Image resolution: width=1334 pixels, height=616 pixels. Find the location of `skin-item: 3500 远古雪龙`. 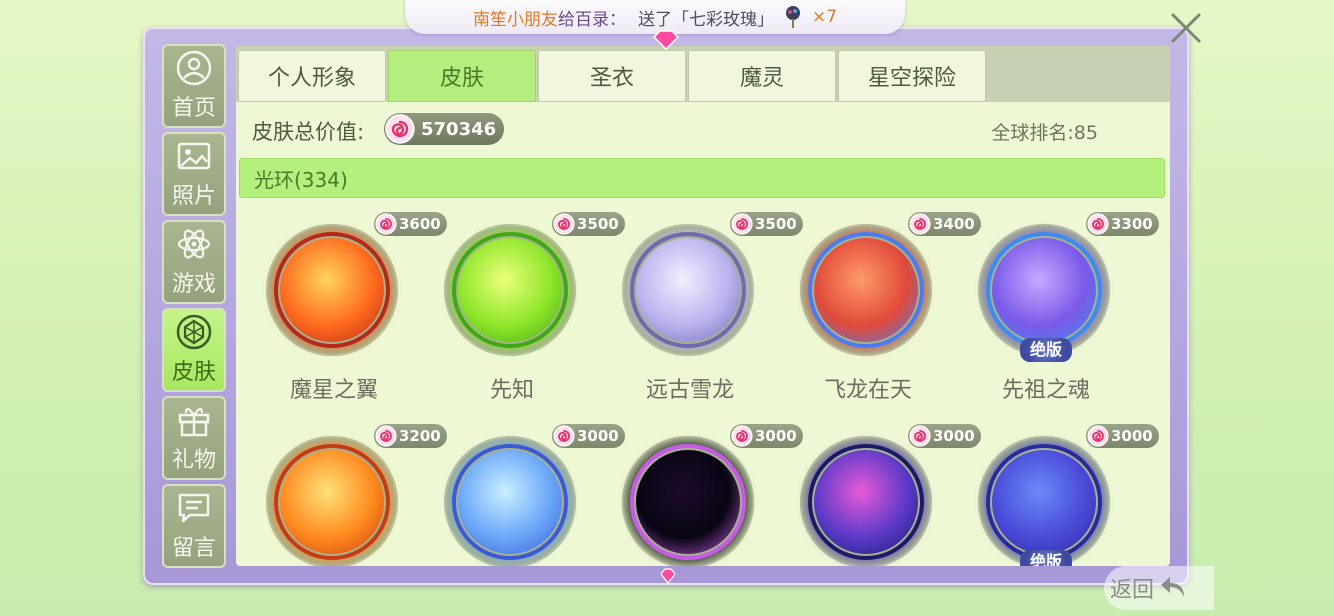

skin-item: 3500 远古雪龙 is located at coordinates (697, 306).